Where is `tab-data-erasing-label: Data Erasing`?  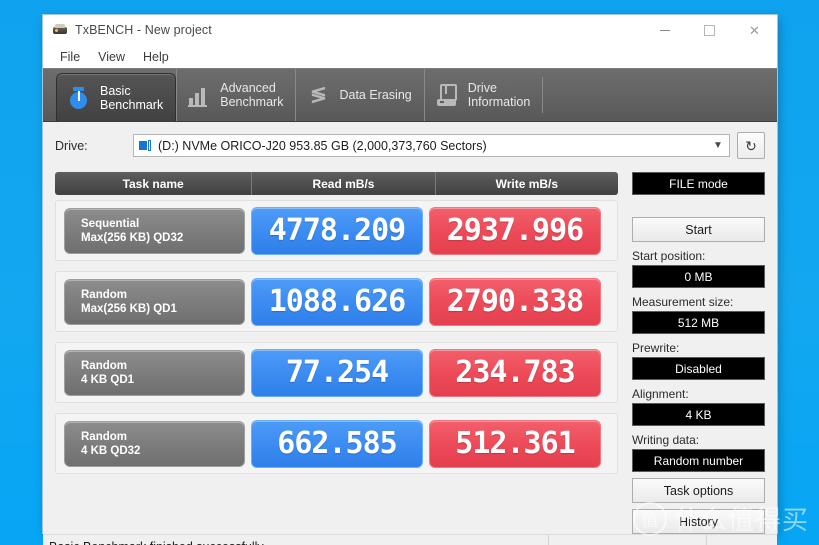
tab-data-erasing-label: Data Erasing is located at coordinates (375, 95).